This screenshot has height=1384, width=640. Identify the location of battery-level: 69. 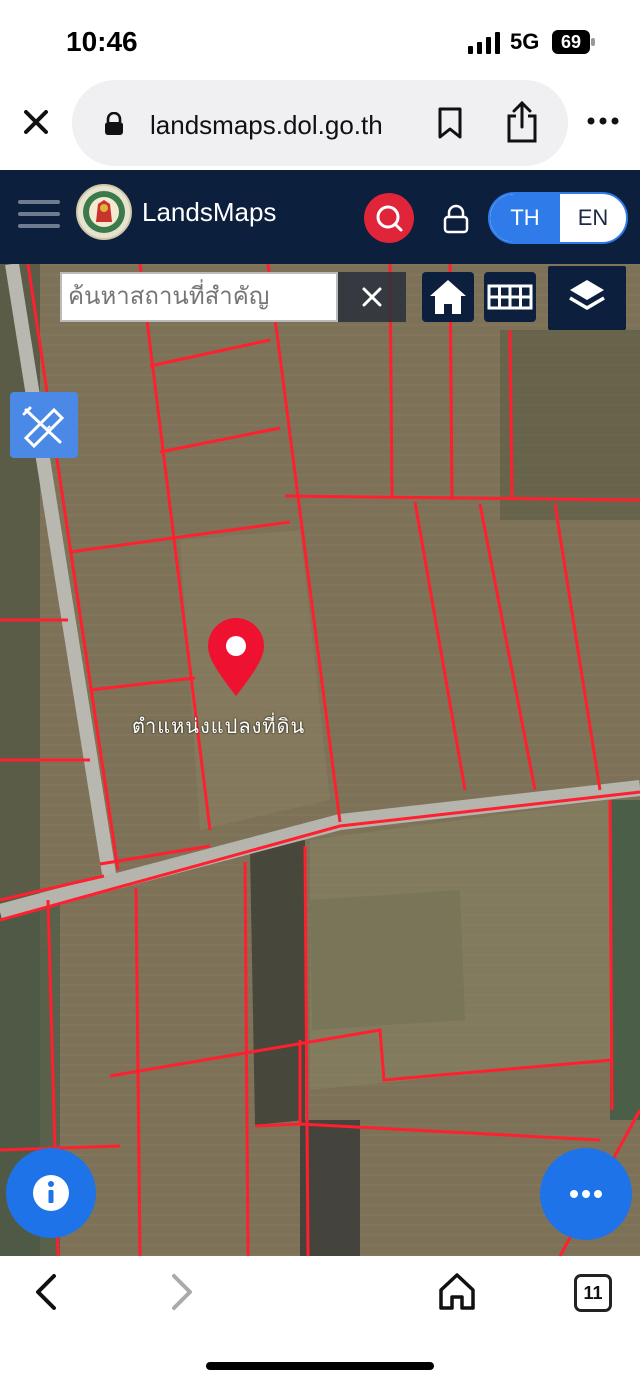
(571, 42).